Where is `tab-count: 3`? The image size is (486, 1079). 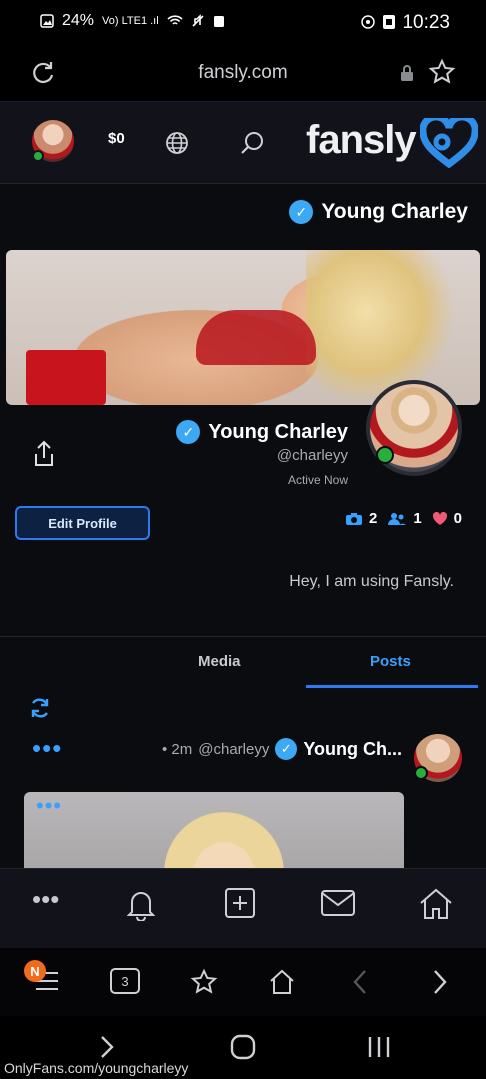 tab-count: 3 is located at coordinates (125, 981).